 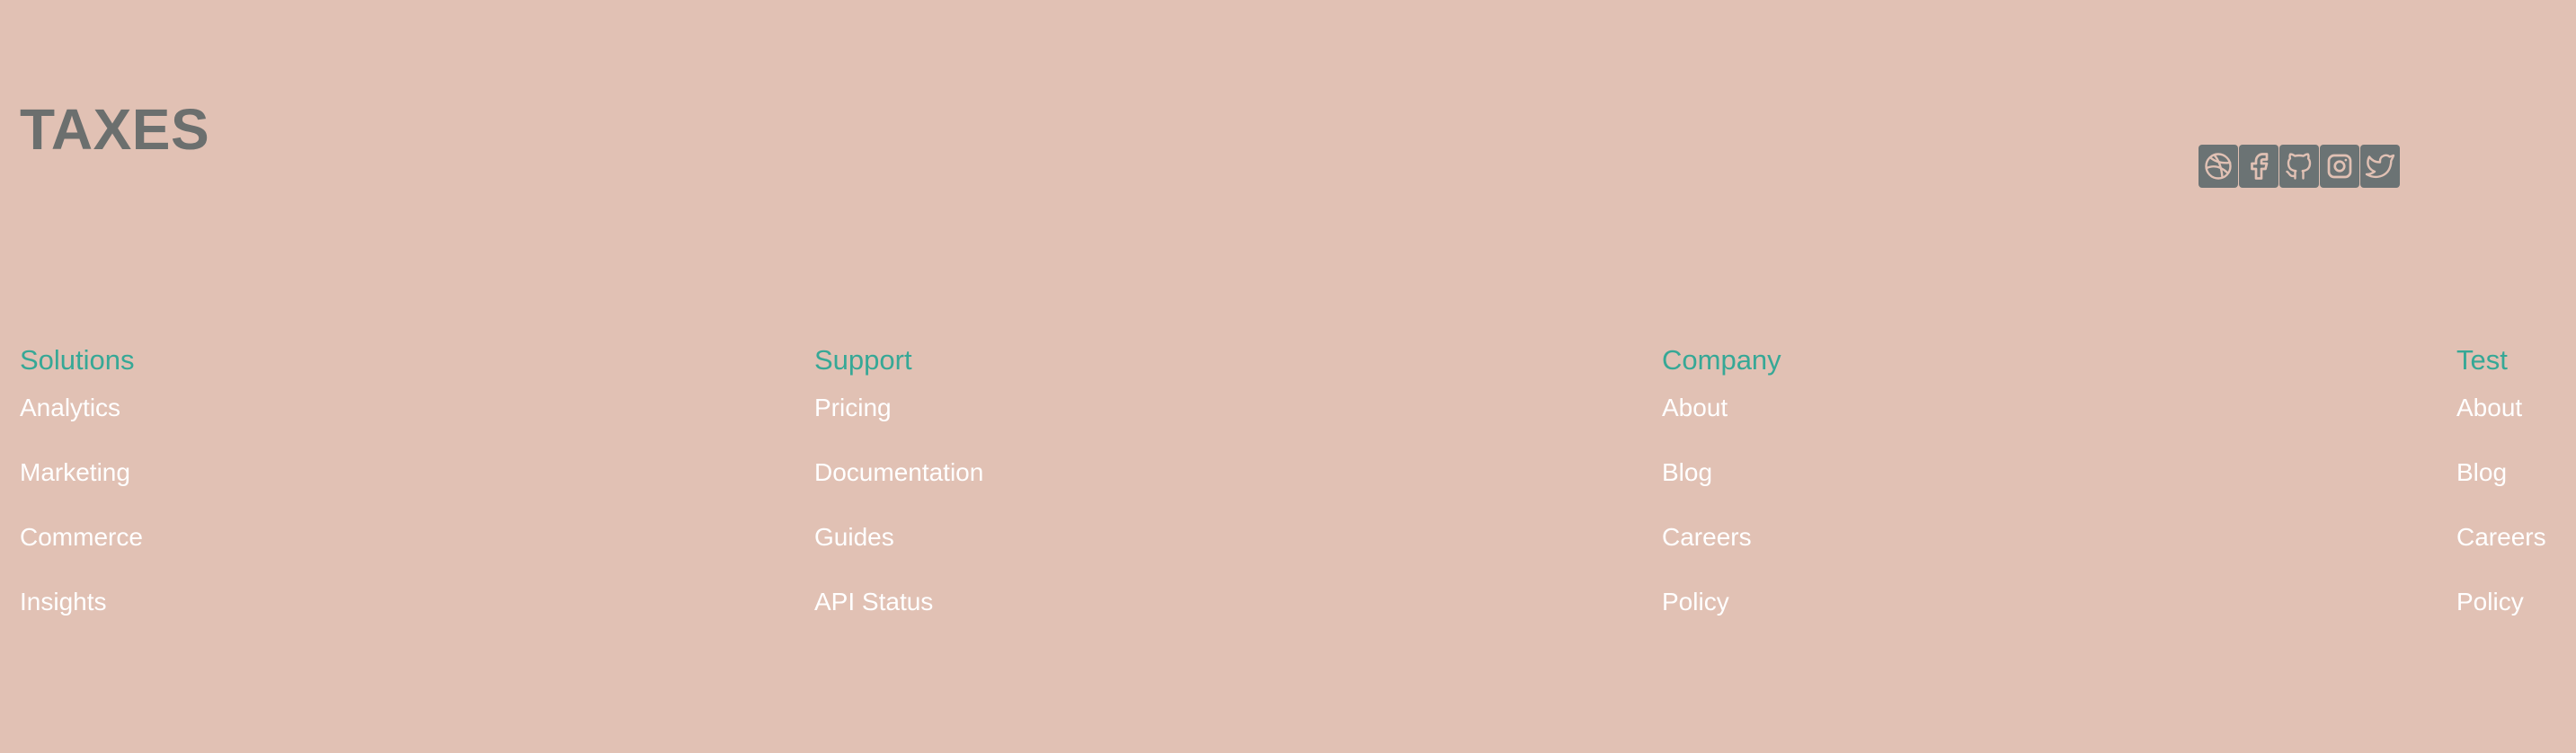 I want to click on list-item: Commerce, so click(x=81, y=553).